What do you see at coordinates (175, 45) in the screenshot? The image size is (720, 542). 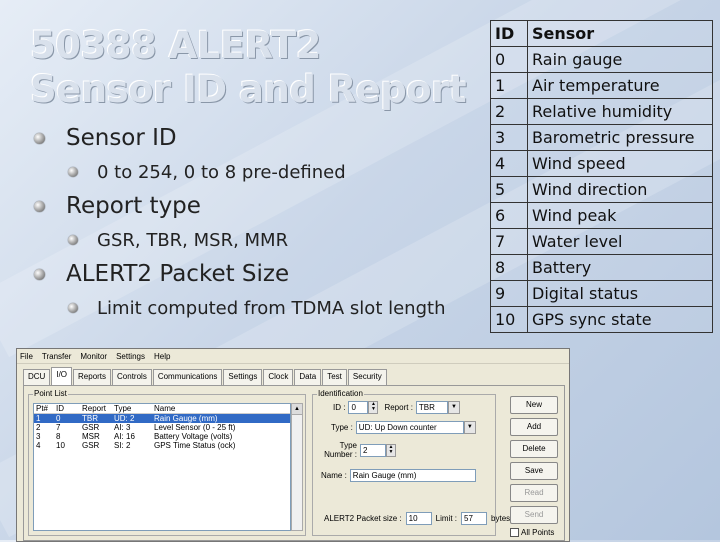 I see `title-line-1: 50388 ALERT2` at bounding box center [175, 45].